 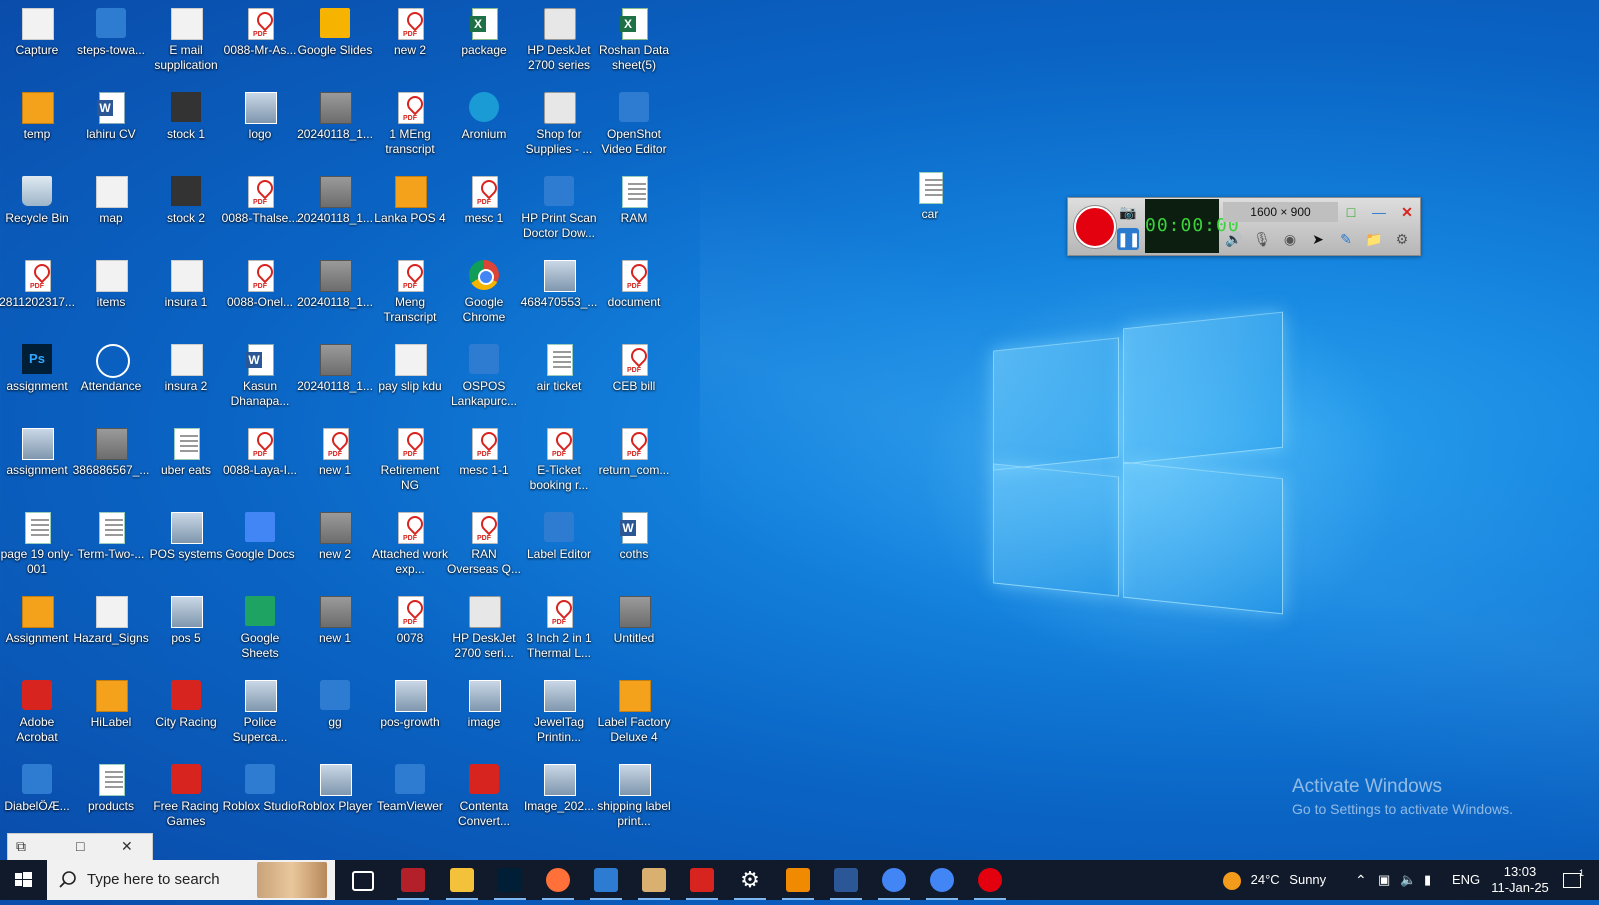 I want to click on desktop-icon: image, so click(x=484, y=714).